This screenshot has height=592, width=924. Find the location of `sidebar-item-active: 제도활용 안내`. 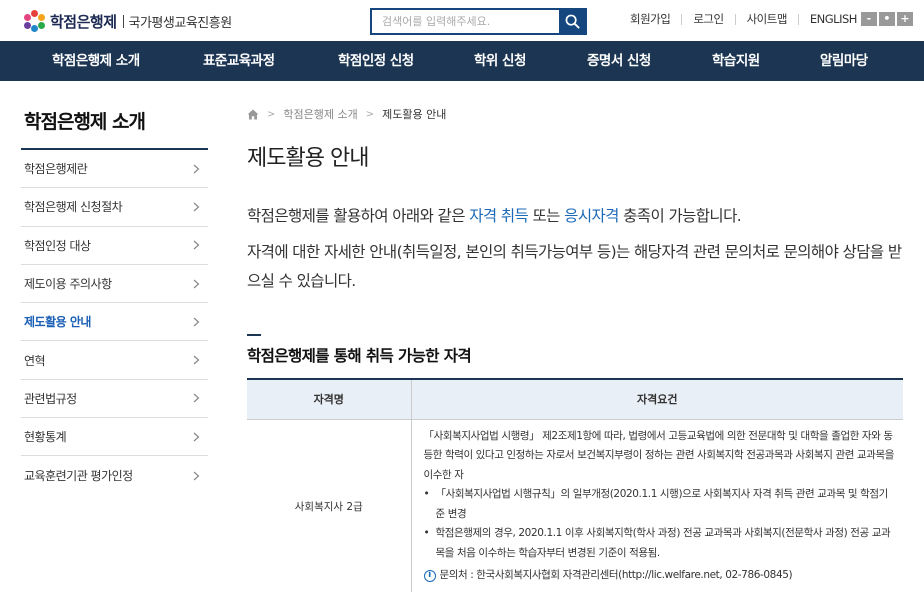

sidebar-item-active: 제도활용 안내 is located at coordinates (114, 322).